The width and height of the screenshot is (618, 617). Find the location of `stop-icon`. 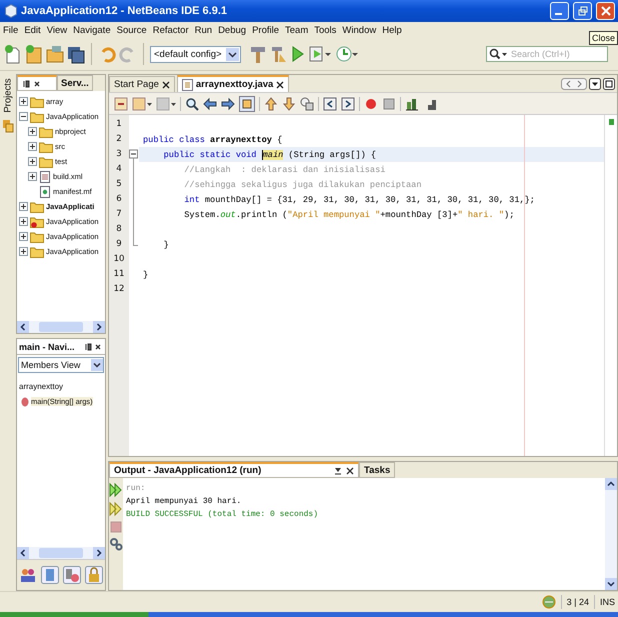

stop-icon is located at coordinates (389, 103).